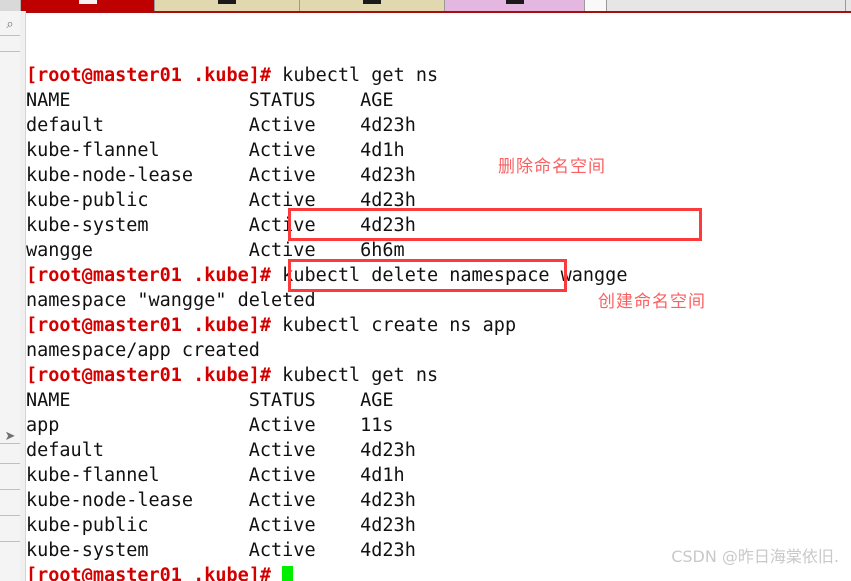 The height and width of the screenshot is (581, 851). Describe the element at coordinates (10, 5) in the screenshot. I see `tab-bar-left-edge` at that location.